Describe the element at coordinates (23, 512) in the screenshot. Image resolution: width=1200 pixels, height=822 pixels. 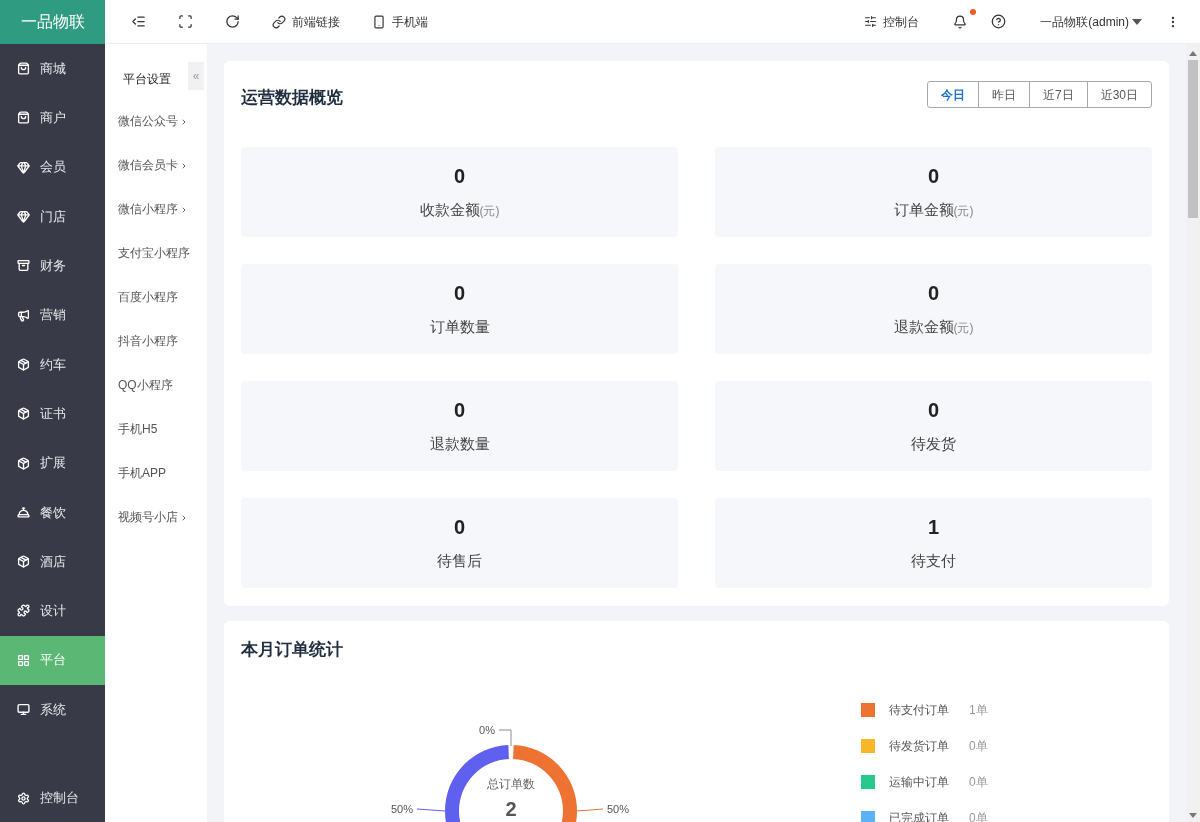
I see `cloche-icon` at that location.